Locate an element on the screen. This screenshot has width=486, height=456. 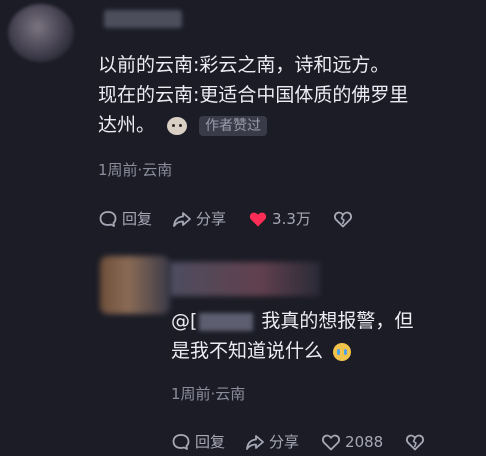
comment-meta: 1周前·云南 is located at coordinates (135, 170).